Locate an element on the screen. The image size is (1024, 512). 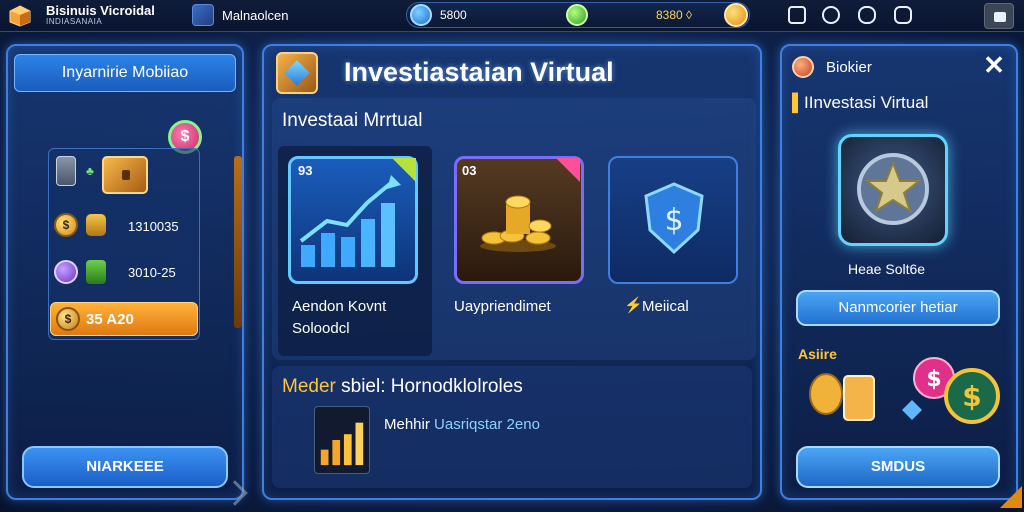
blue-coin-icon is located at coordinates (421, 15).